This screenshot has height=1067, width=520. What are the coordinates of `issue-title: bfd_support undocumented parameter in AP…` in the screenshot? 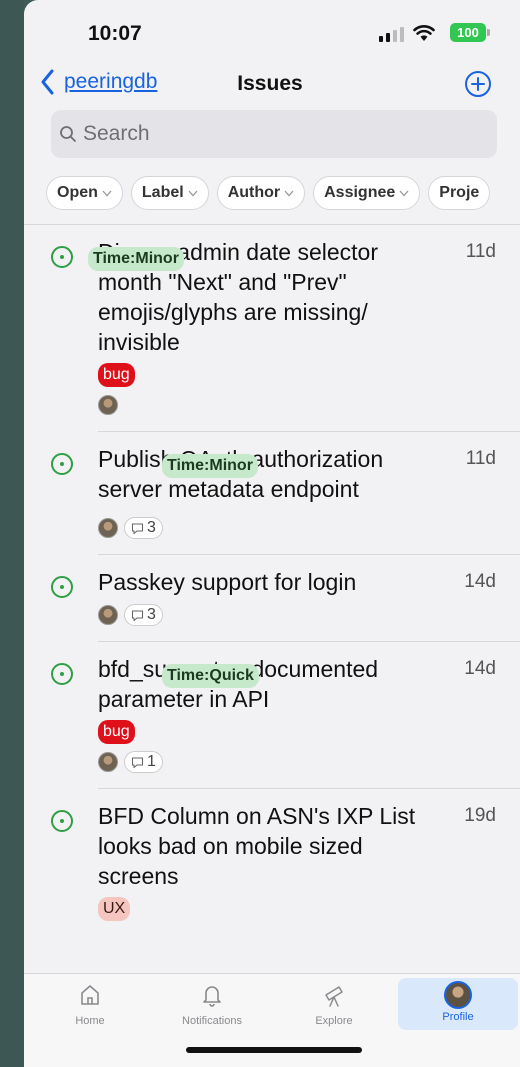 It's located at (238, 684).